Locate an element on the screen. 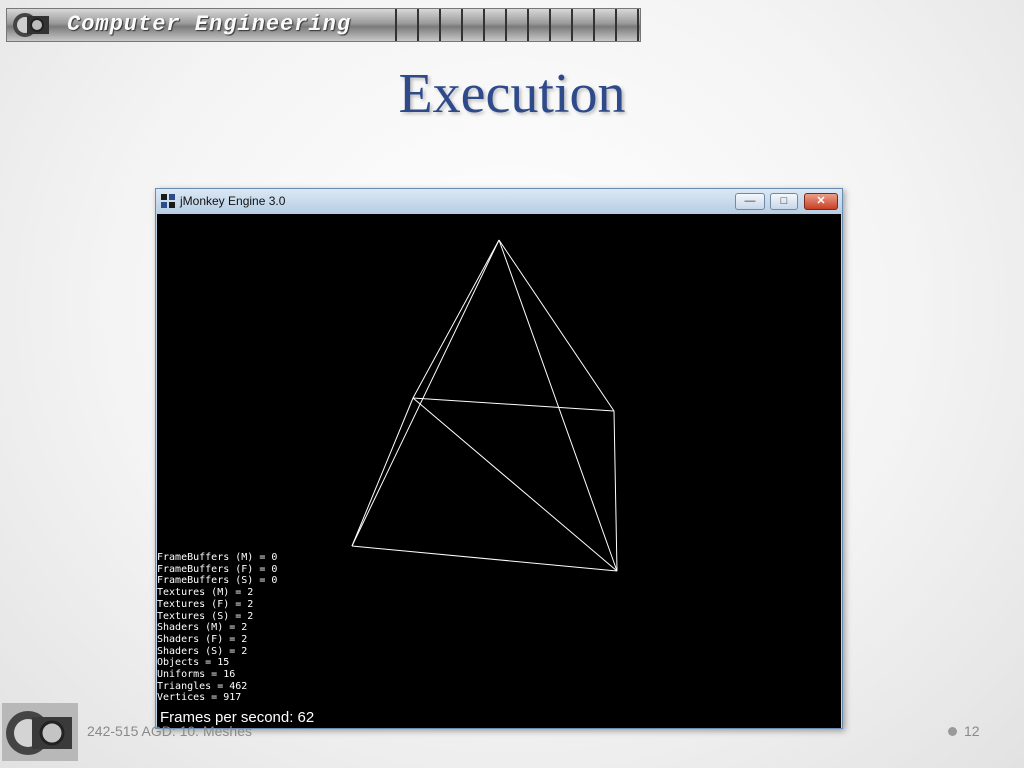 This screenshot has width=1024, height=768. stat-line: Vertices = 917 is located at coordinates (199, 698).